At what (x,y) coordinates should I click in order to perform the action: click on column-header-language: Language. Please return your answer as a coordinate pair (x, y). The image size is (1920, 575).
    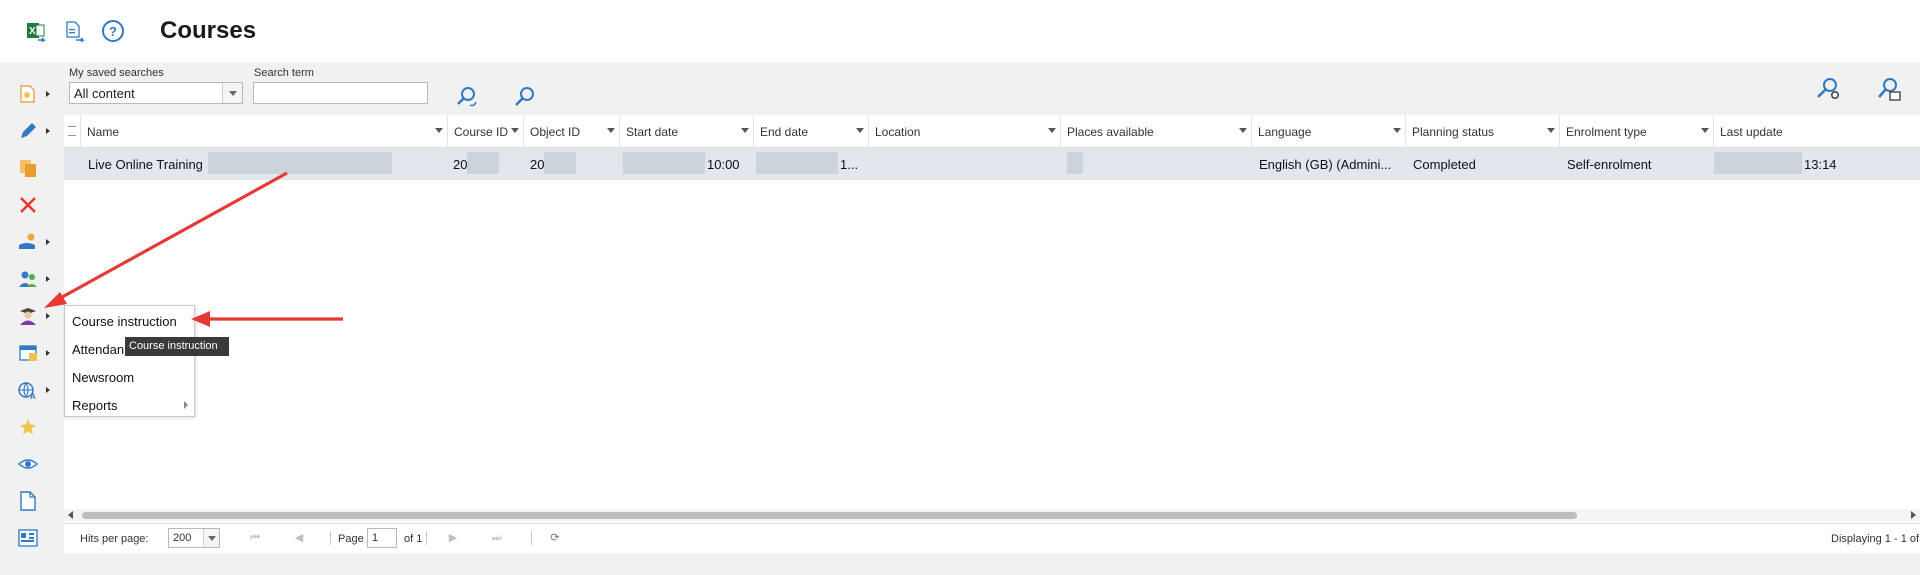
    Looking at the image, I should click on (1328, 131).